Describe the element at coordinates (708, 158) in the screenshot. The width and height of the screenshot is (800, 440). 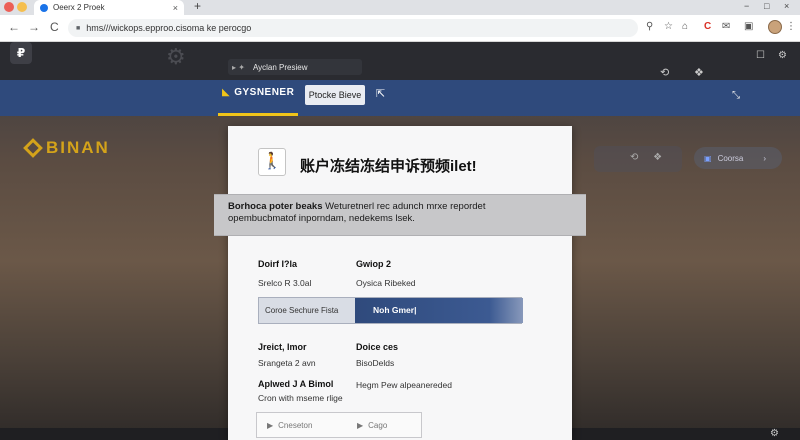
I see `right-button-icon: ▣` at that location.